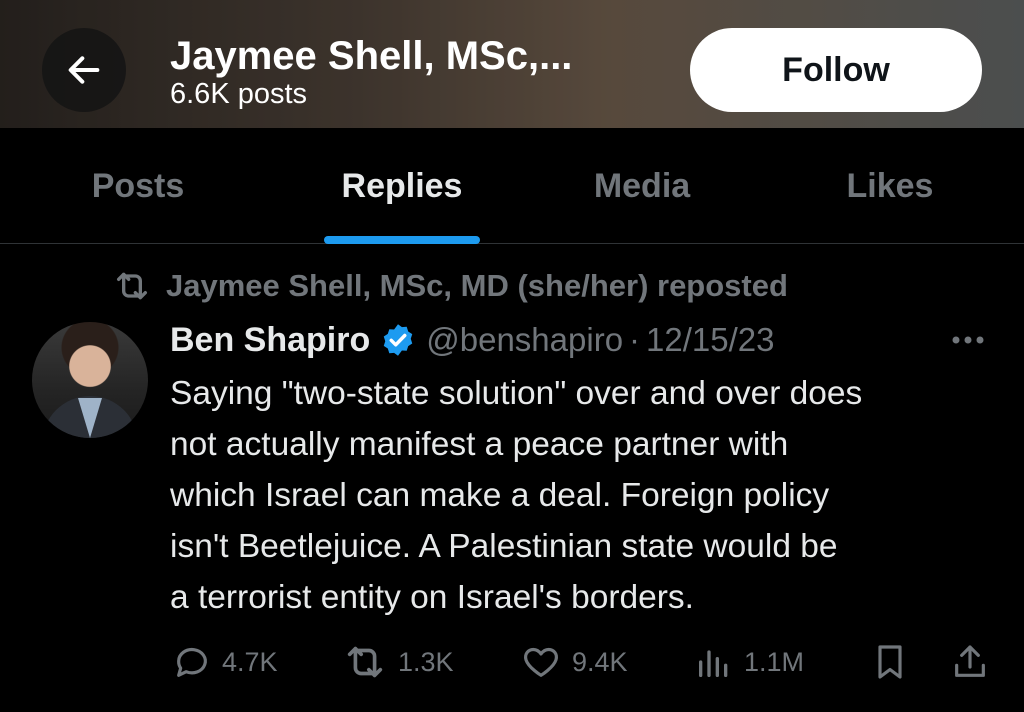 This screenshot has width=1024, height=712. I want to click on post-count: 6.6K posts, so click(239, 94).